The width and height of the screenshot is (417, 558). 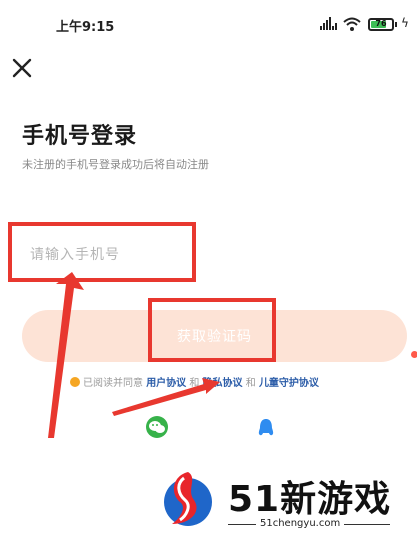 I want to click on red-dot, so click(x=414, y=354).